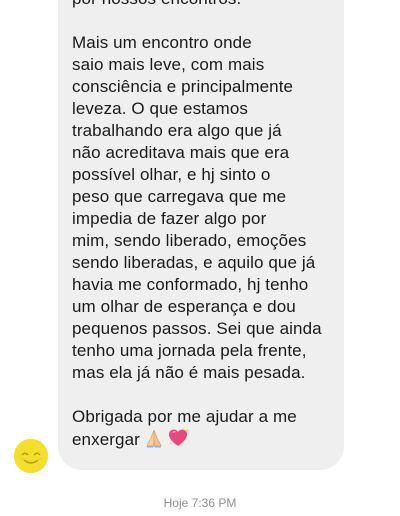 The image size is (400, 516). Describe the element at coordinates (197, 328) in the screenshot. I see `message-line: pequenos passos. Sei que ainda` at that location.